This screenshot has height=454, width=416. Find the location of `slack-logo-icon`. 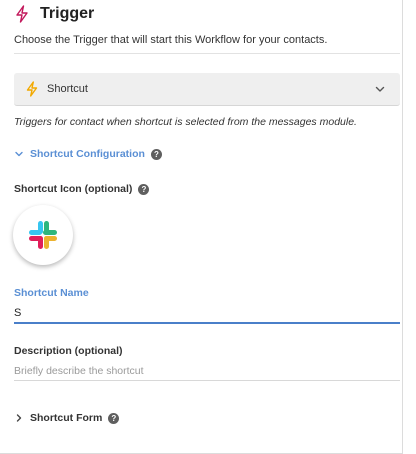

slack-logo-icon is located at coordinates (43, 235).